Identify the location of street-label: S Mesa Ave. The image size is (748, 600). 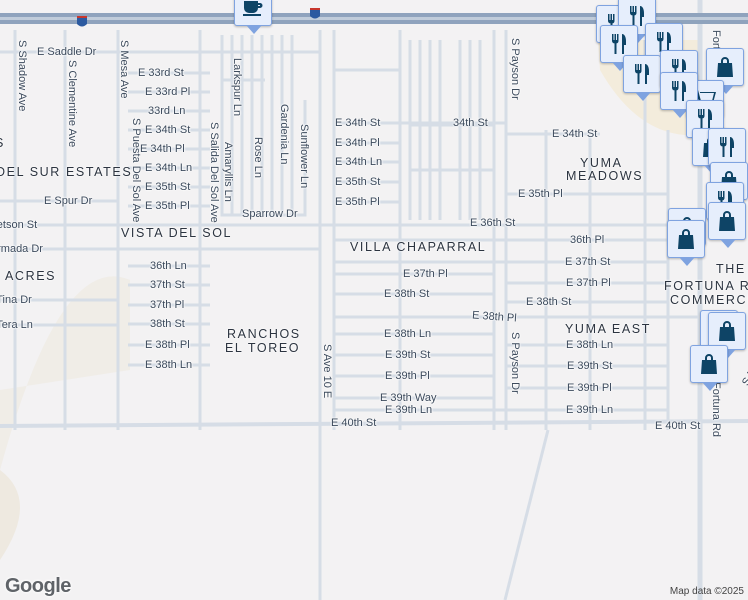
(124, 69).